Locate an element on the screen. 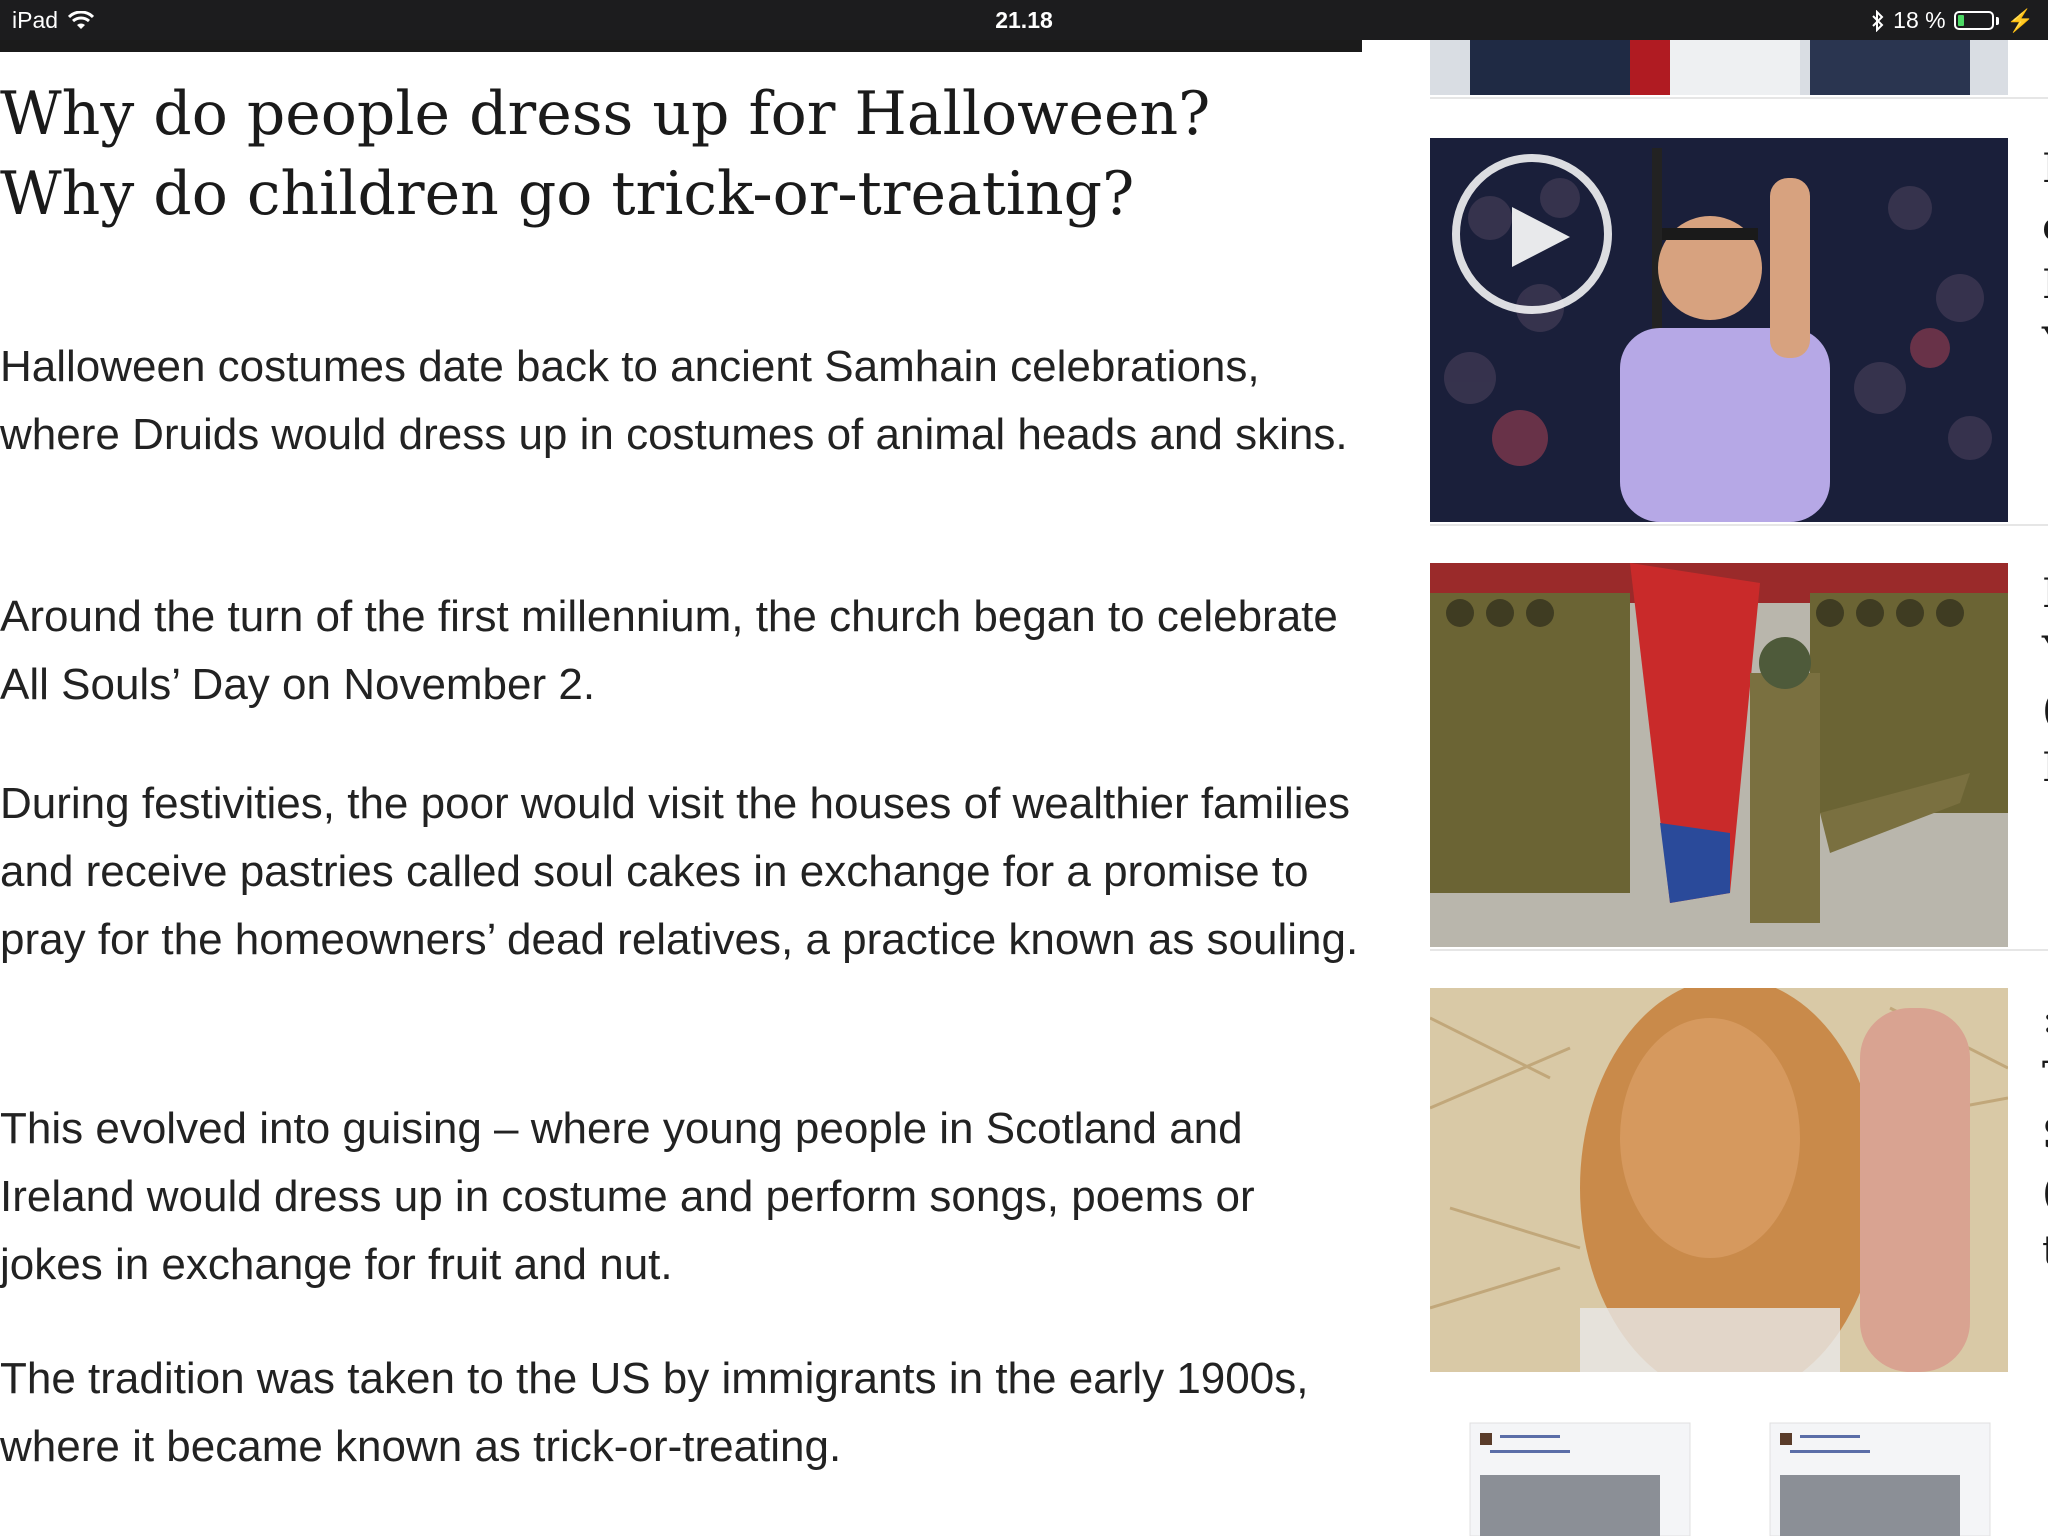  play-icon is located at coordinates (1539, 237).